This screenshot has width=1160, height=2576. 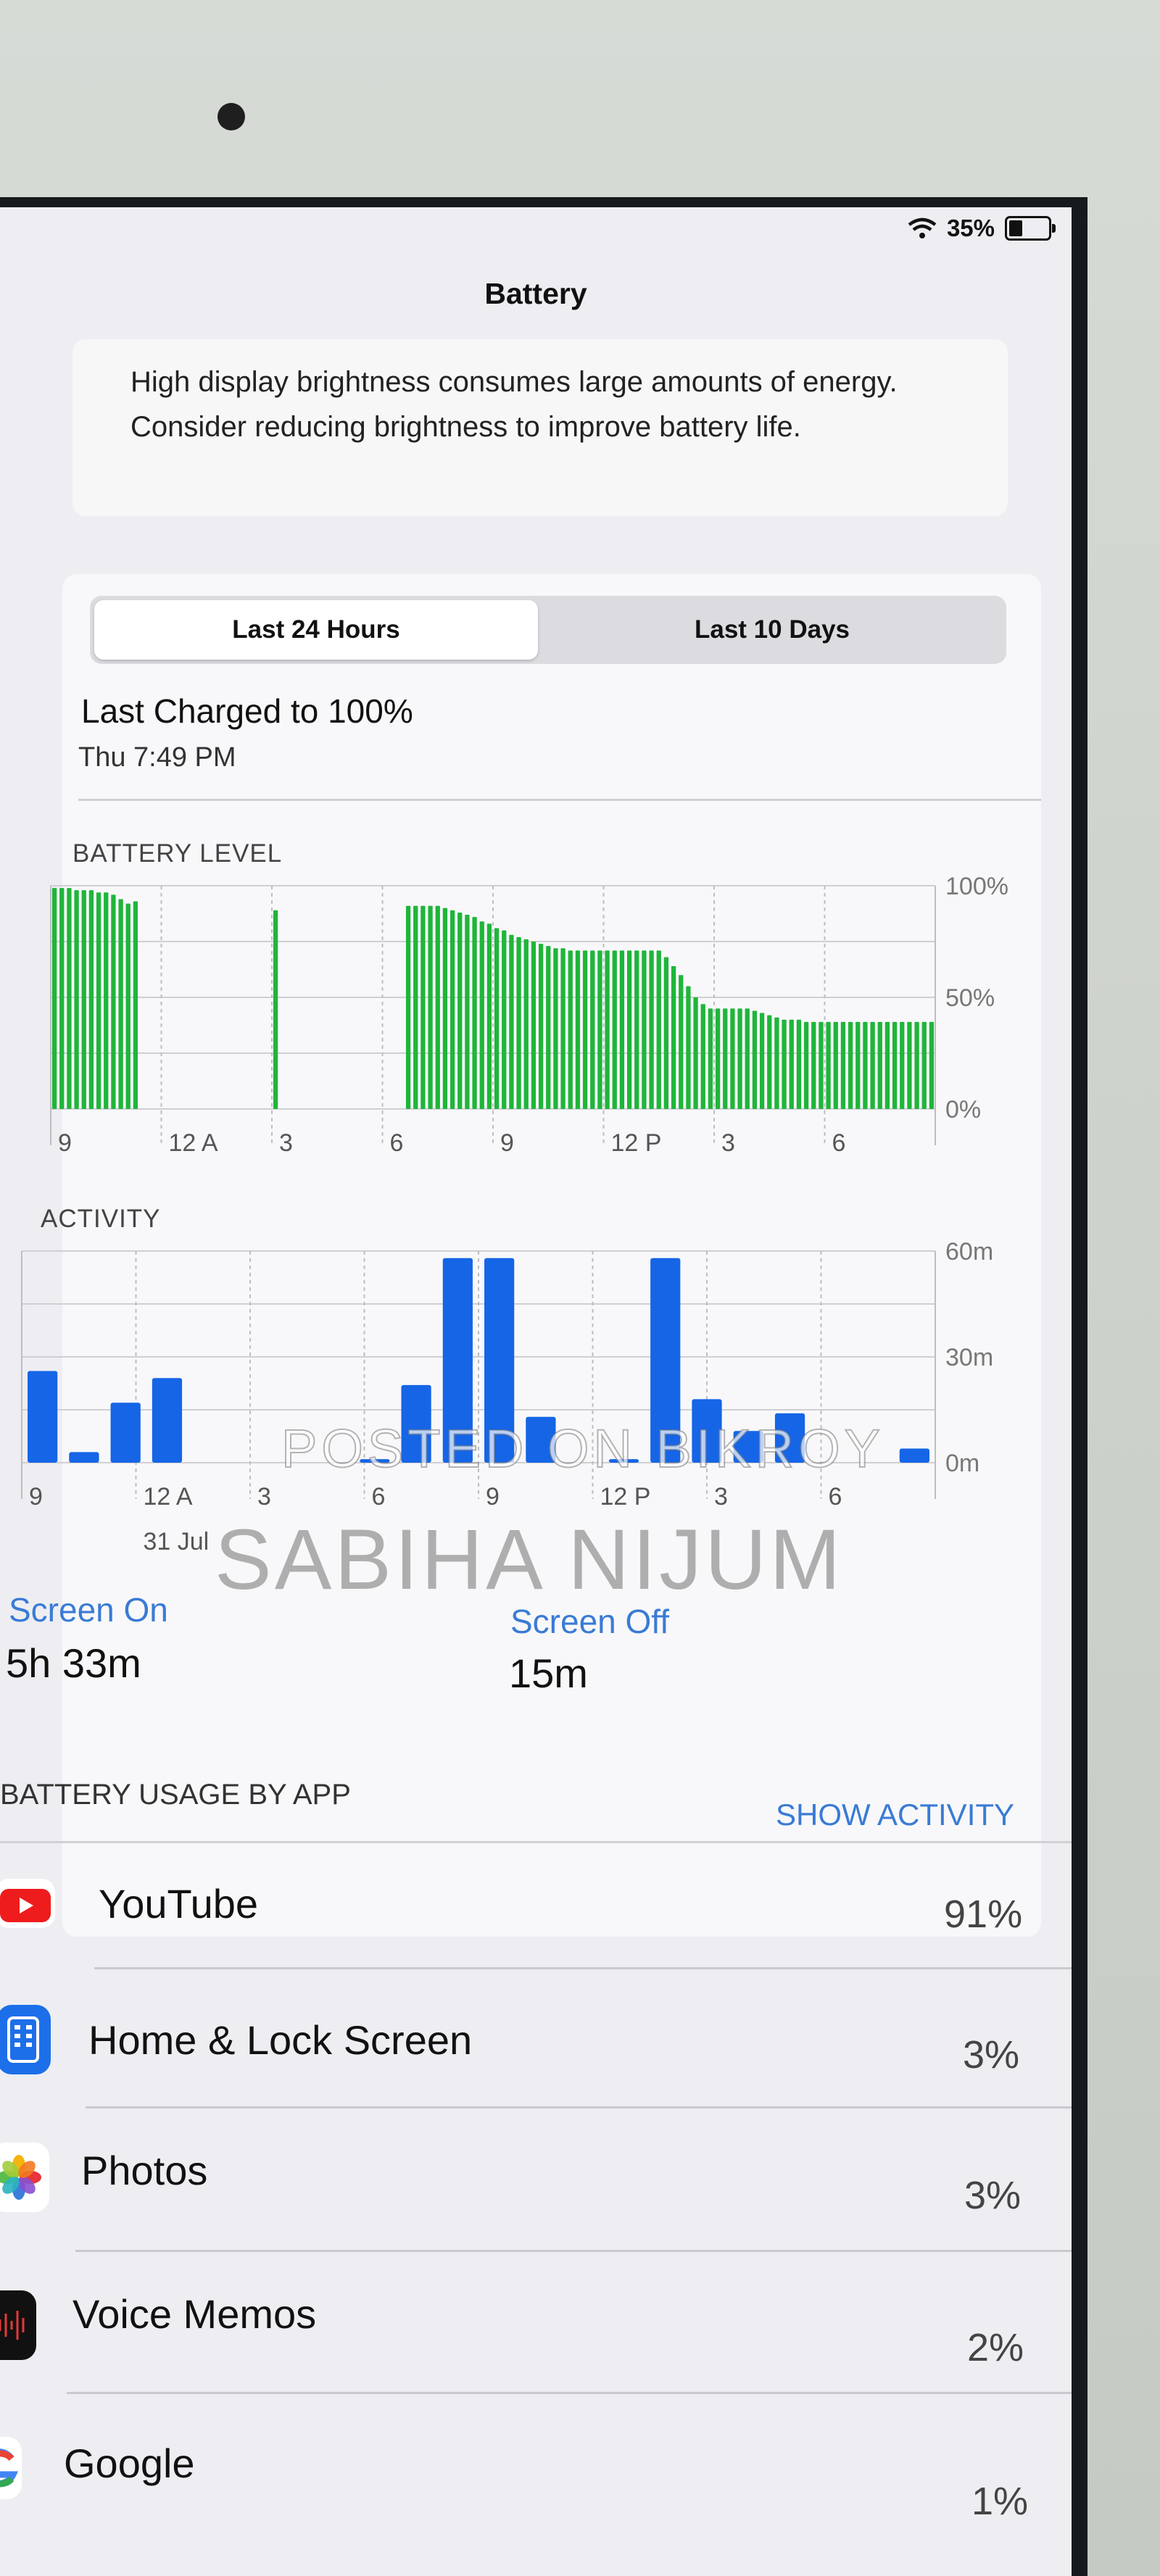 What do you see at coordinates (971, 228) in the screenshot?
I see `battery-percent: 35%` at bounding box center [971, 228].